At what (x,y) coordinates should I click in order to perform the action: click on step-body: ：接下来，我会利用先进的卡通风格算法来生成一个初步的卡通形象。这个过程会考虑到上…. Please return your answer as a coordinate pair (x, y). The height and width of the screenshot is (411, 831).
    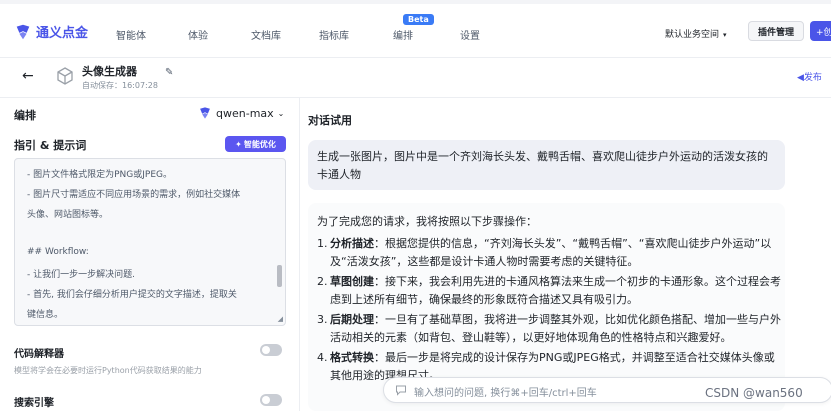
    Looking at the image, I should click on (555, 290).